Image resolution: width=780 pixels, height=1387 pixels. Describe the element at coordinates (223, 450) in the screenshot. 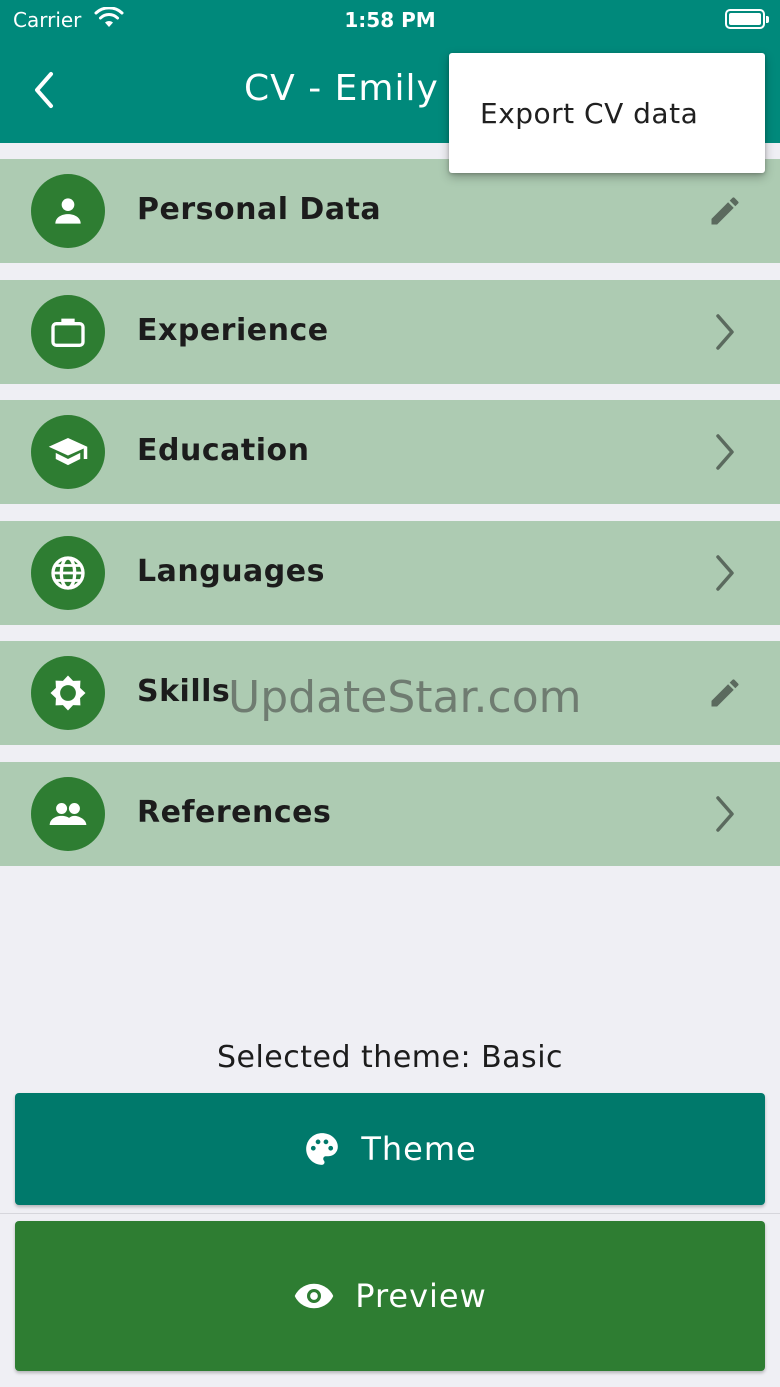

I see `section-label: Education` at that location.